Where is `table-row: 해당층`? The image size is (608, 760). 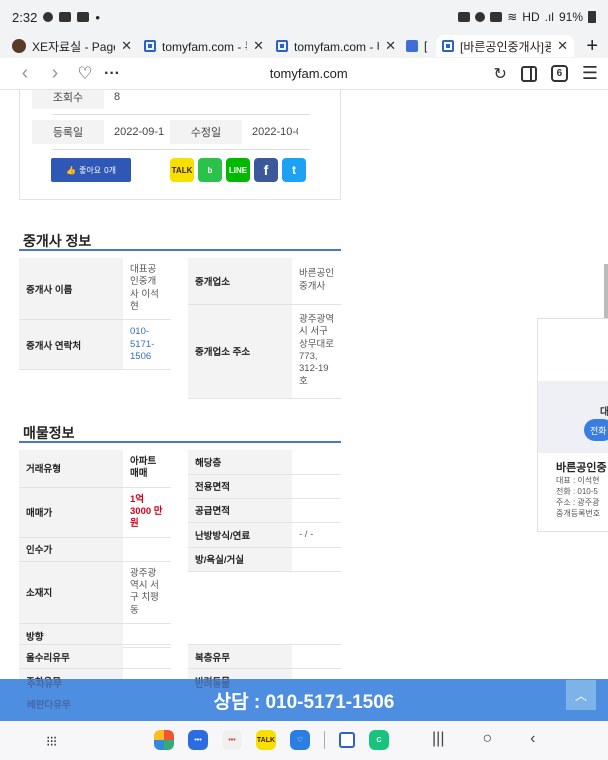
table-row: 해당층 is located at coordinates (264, 462).